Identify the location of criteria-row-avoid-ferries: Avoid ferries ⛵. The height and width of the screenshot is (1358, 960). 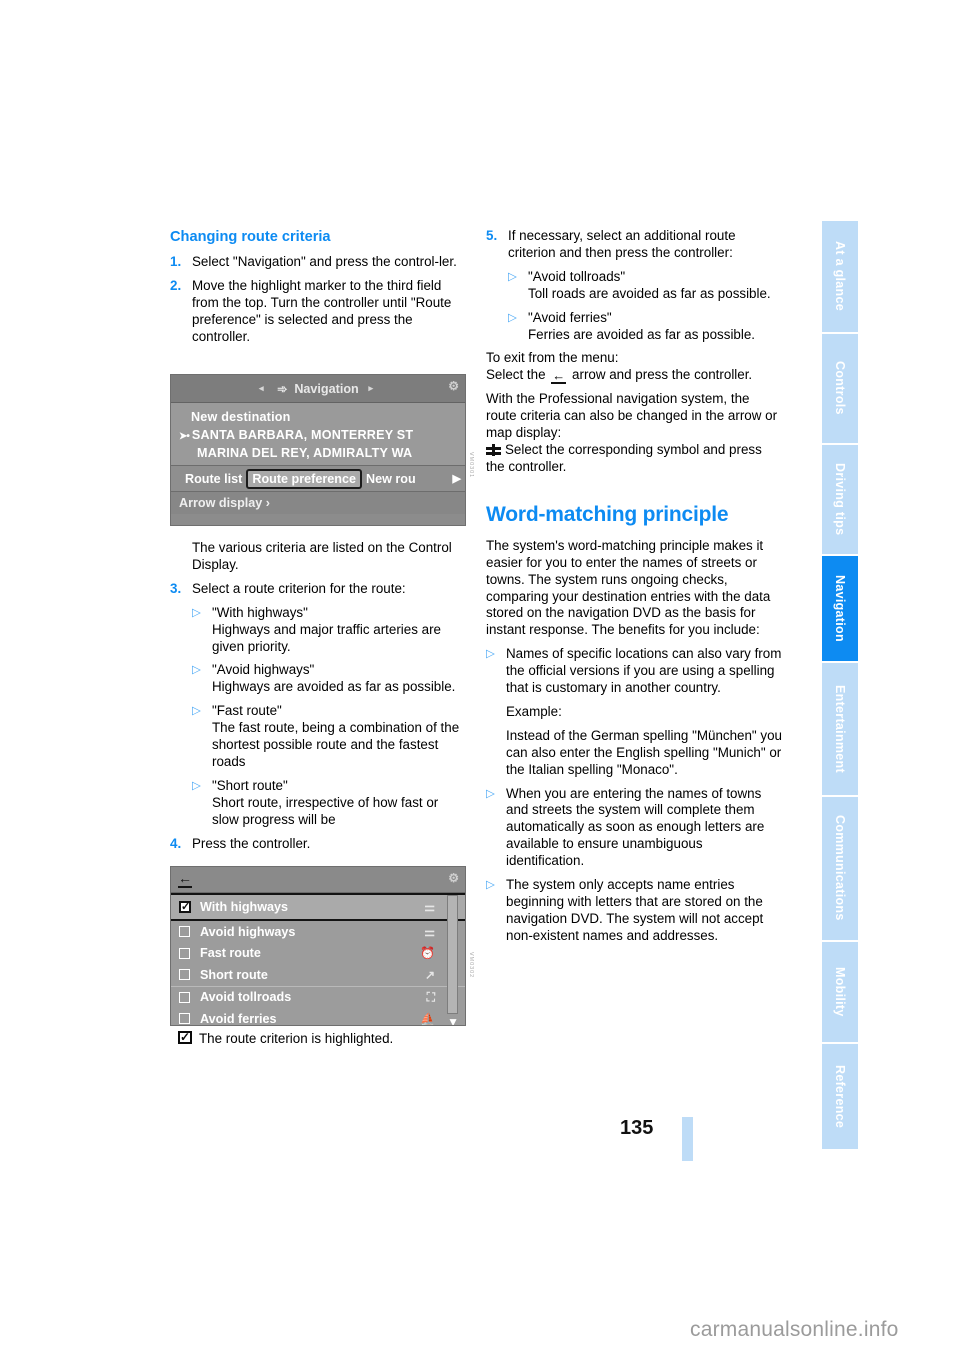
(318, 1017).